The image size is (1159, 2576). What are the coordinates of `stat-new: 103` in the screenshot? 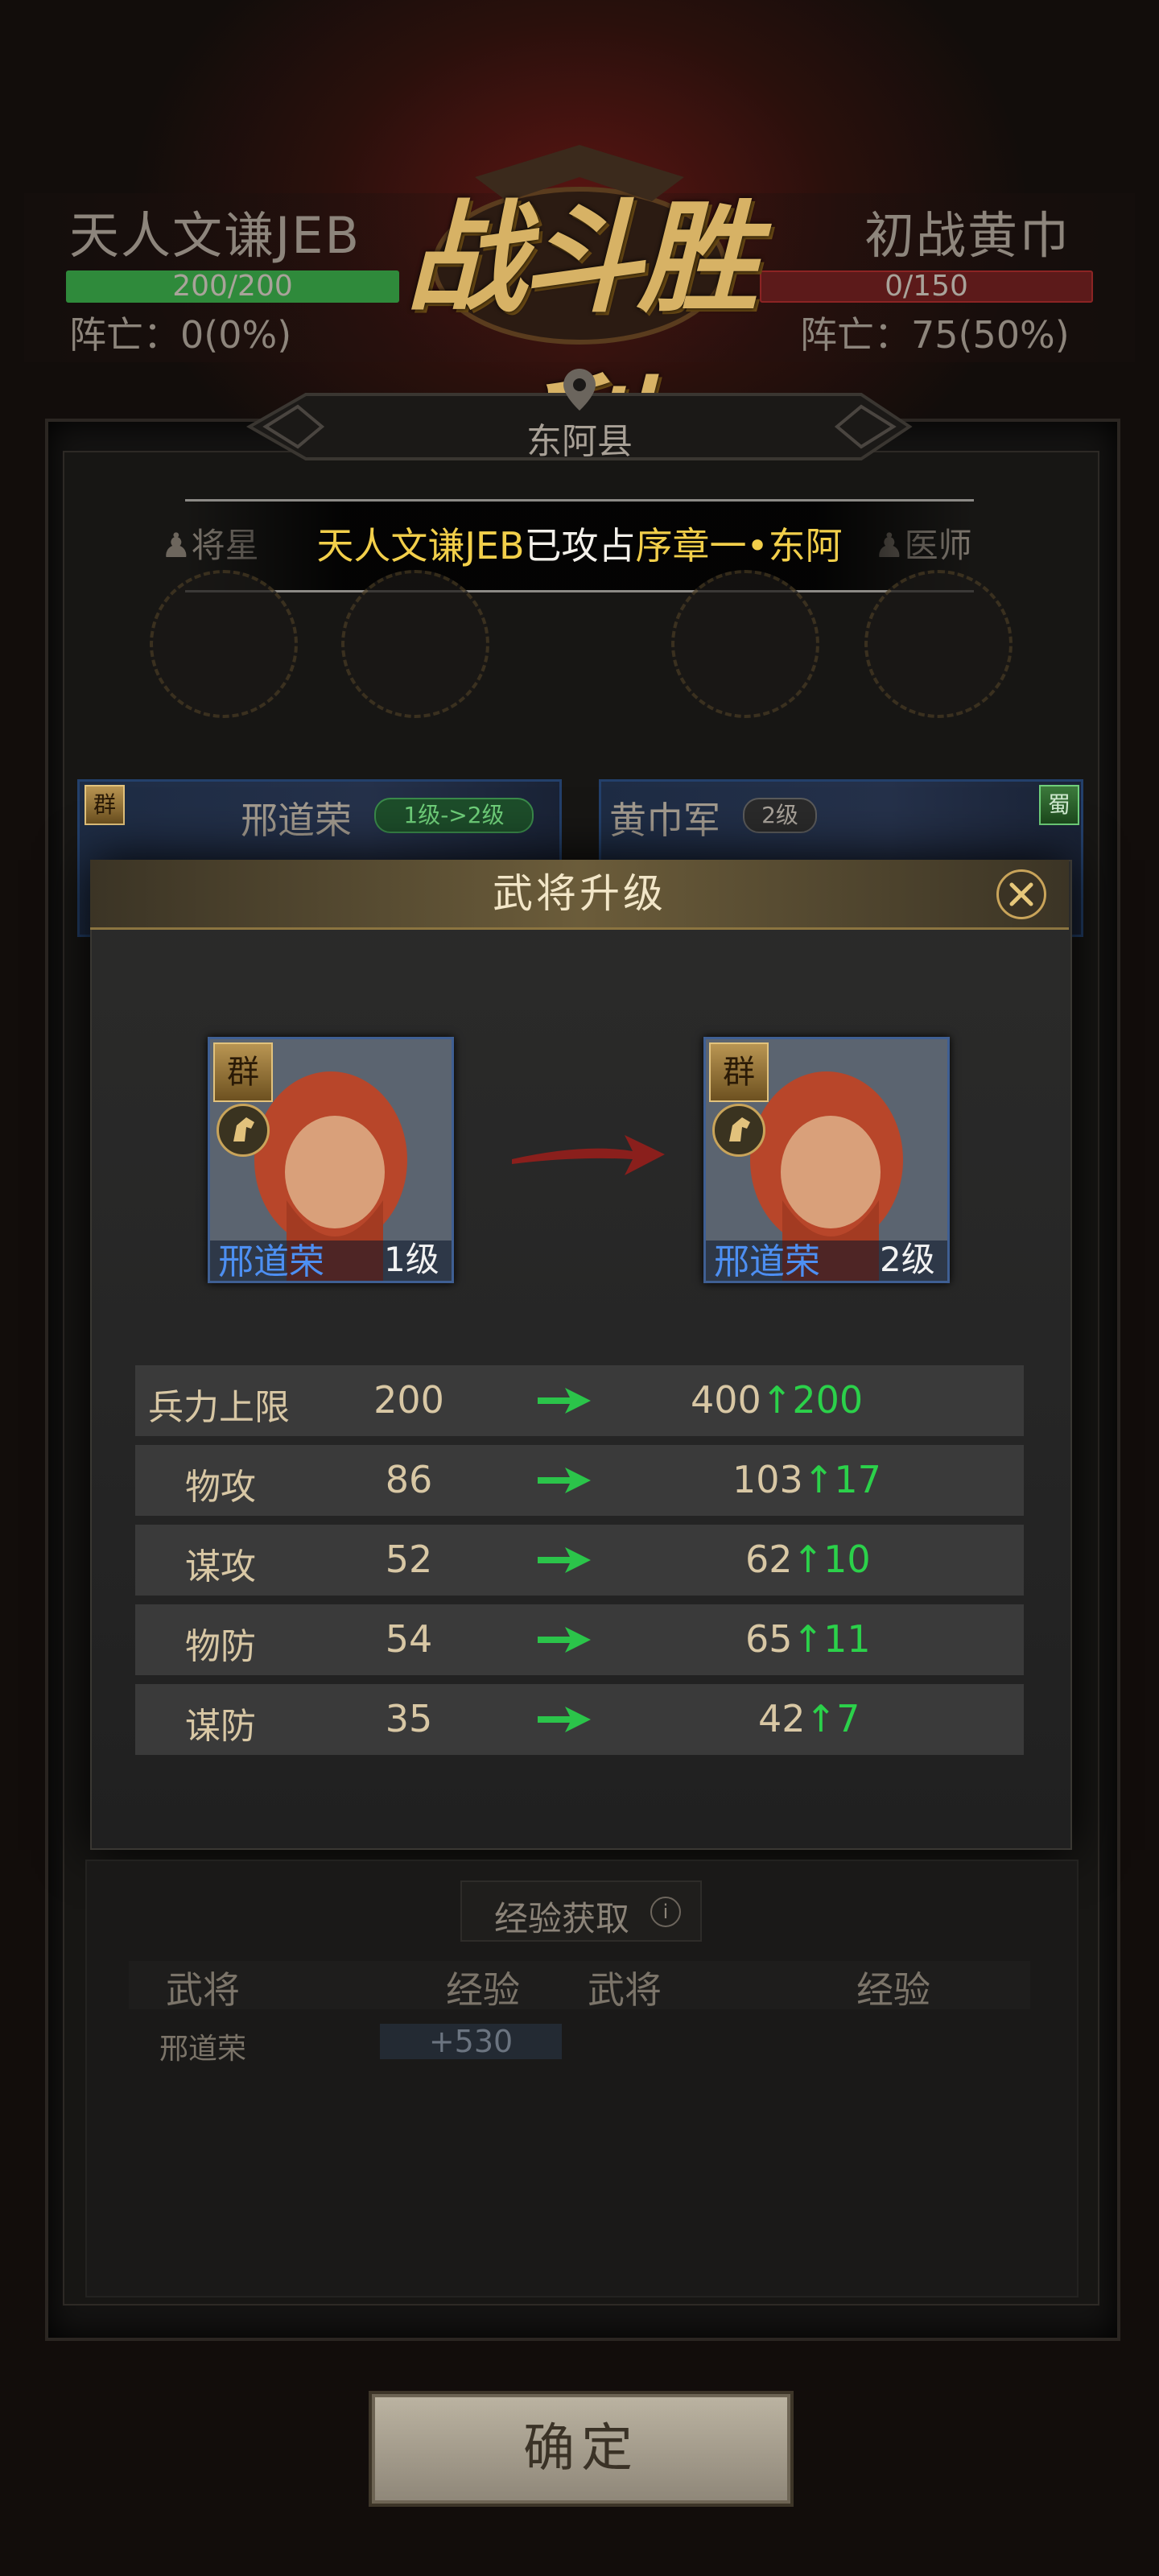 It's located at (767, 1479).